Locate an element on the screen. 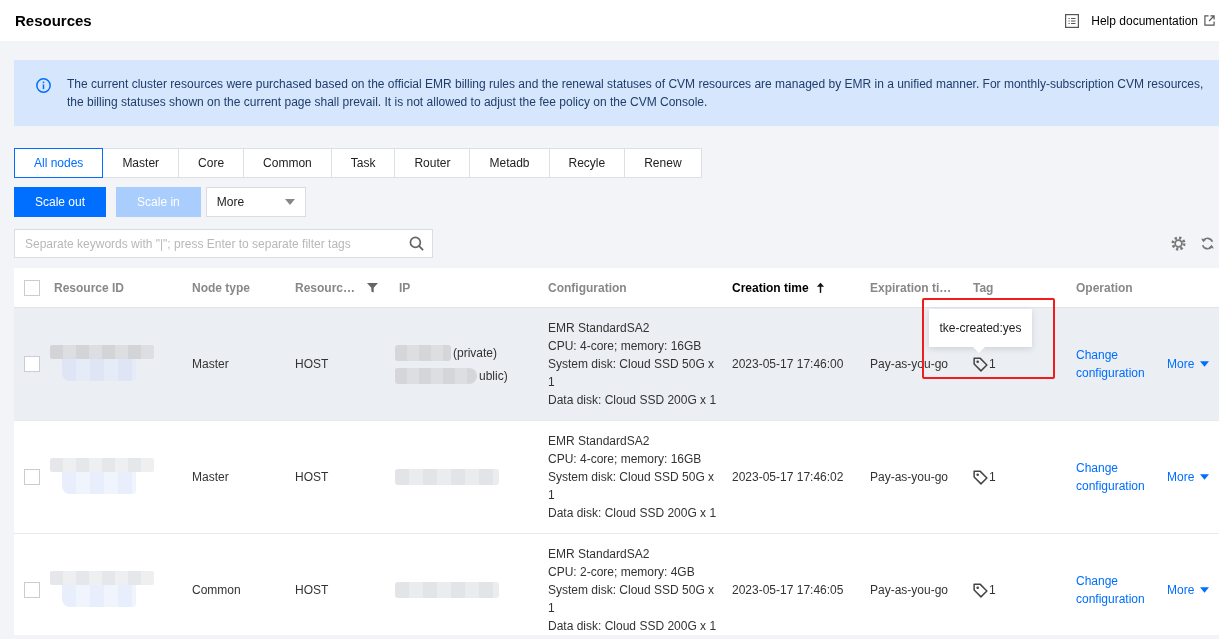  sort-up-arrow-icon is located at coordinates (820, 287).